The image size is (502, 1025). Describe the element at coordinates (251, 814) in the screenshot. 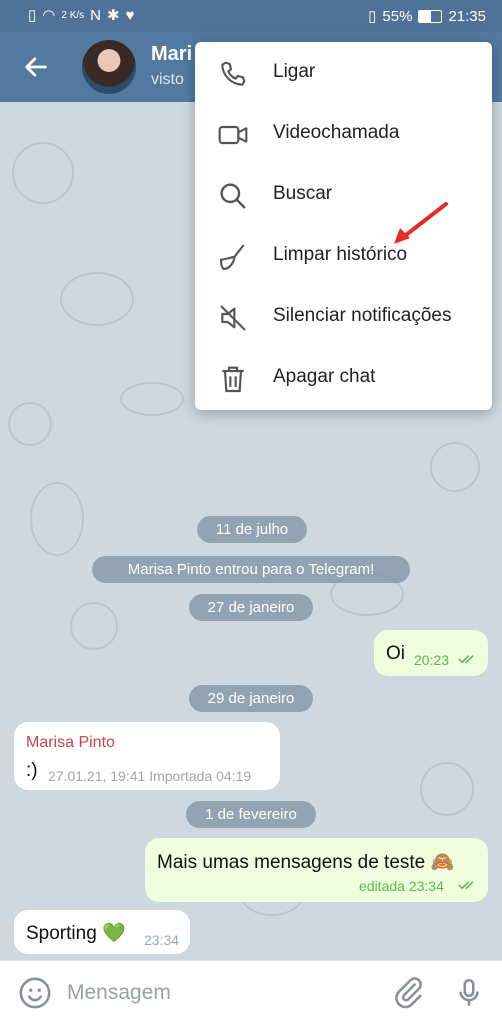

I see `date-separator: 1 de fevereiro` at that location.